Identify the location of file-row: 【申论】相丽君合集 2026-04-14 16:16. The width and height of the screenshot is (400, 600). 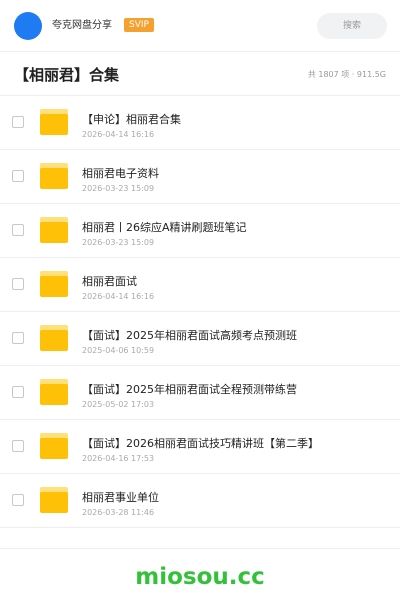
(200, 123).